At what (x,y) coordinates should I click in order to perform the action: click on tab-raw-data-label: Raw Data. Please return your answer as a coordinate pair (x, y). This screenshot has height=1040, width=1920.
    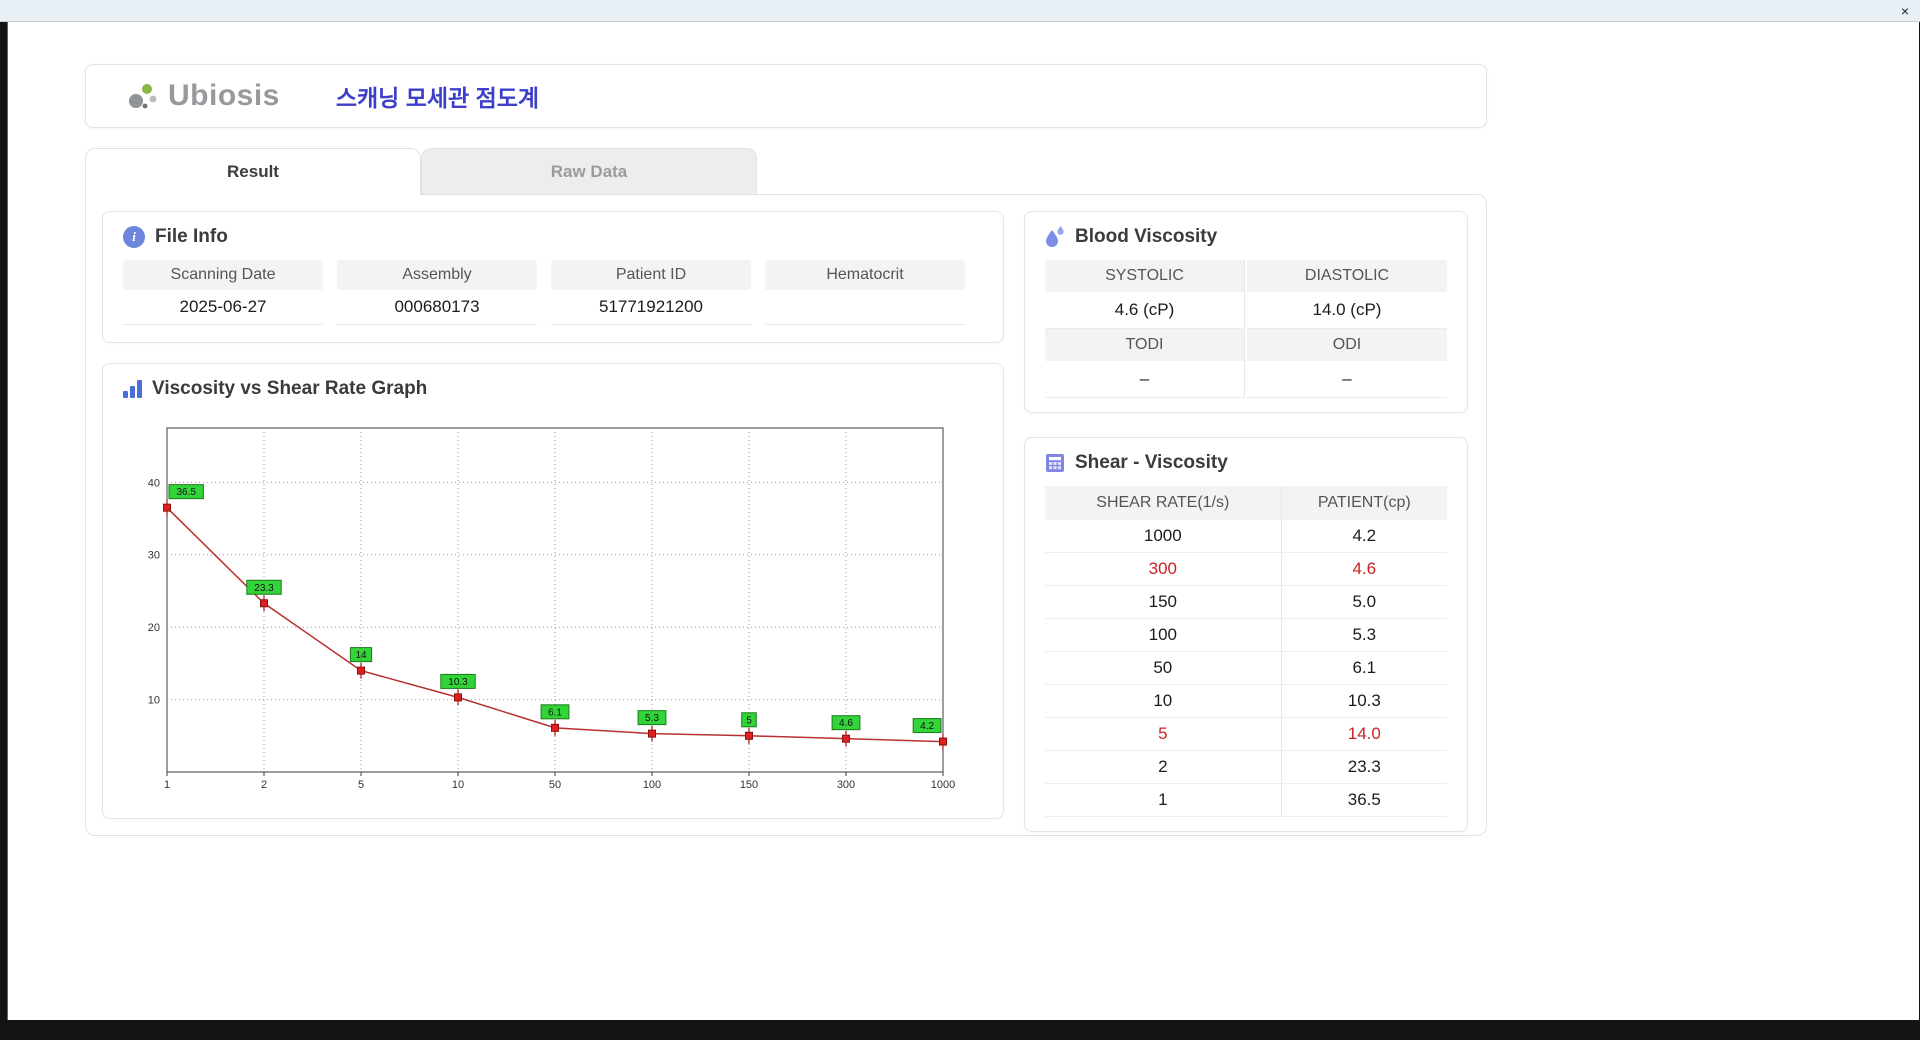
    Looking at the image, I should click on (589, 171).